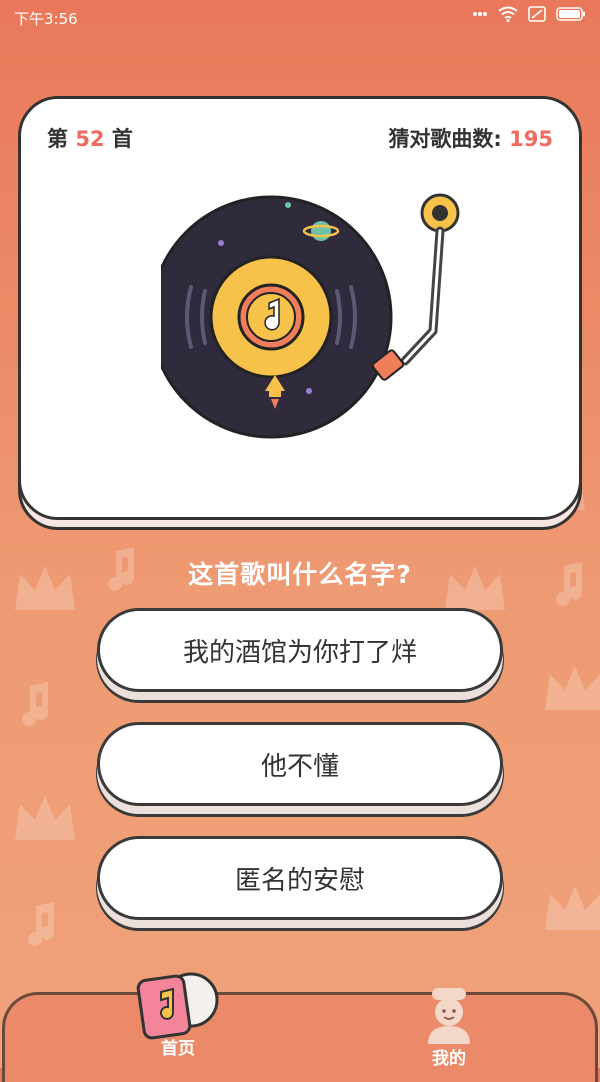 The image size is (600, 1082). What do you see at coordinates (122, 139) in the screenshot?
I see `song-counter-suffix: 首` at bounding box center [122, 139].